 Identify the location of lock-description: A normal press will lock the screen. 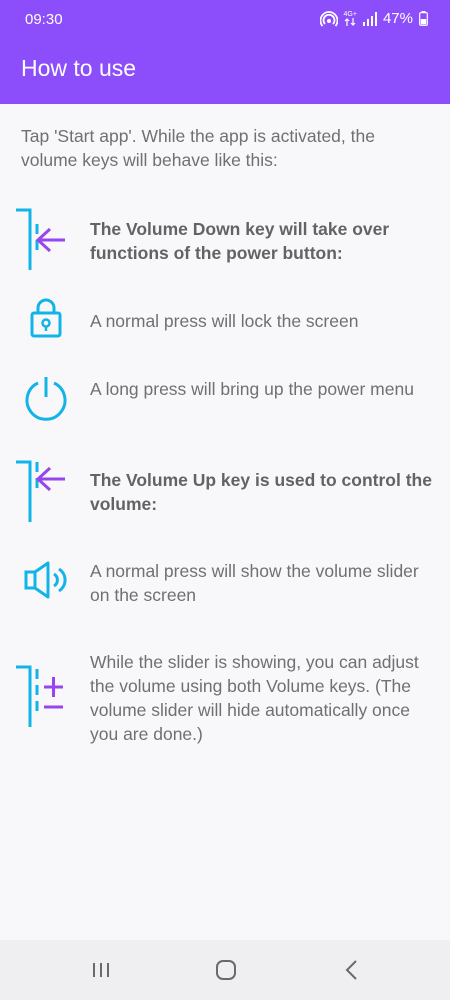
(224, 321).